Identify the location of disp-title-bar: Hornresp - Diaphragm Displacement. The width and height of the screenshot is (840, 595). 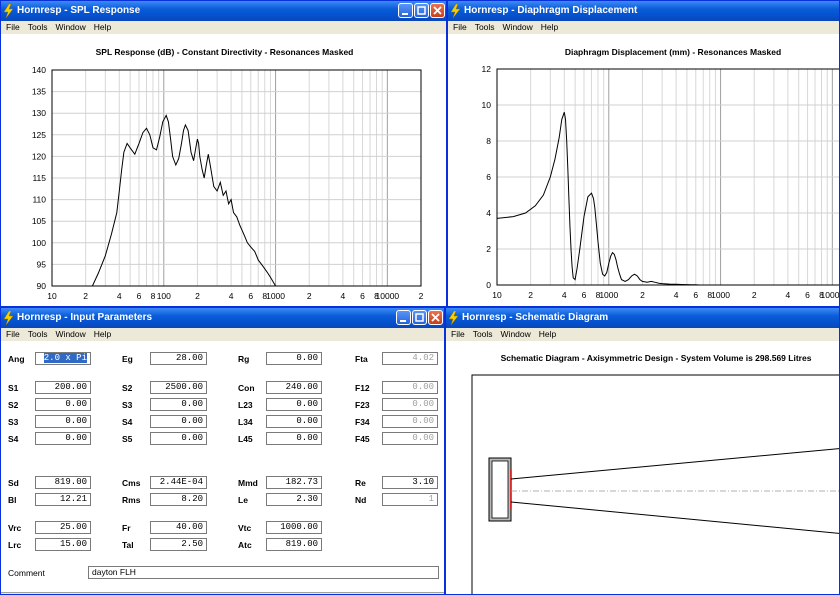
(643, 11).